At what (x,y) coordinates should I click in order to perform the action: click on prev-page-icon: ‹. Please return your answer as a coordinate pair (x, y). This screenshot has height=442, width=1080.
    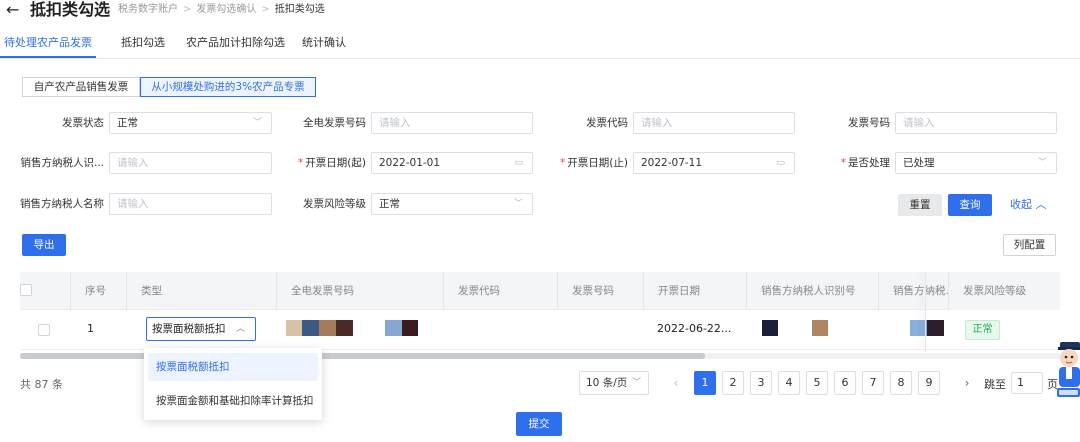
    Looking at the image, I should click on (676, 383).